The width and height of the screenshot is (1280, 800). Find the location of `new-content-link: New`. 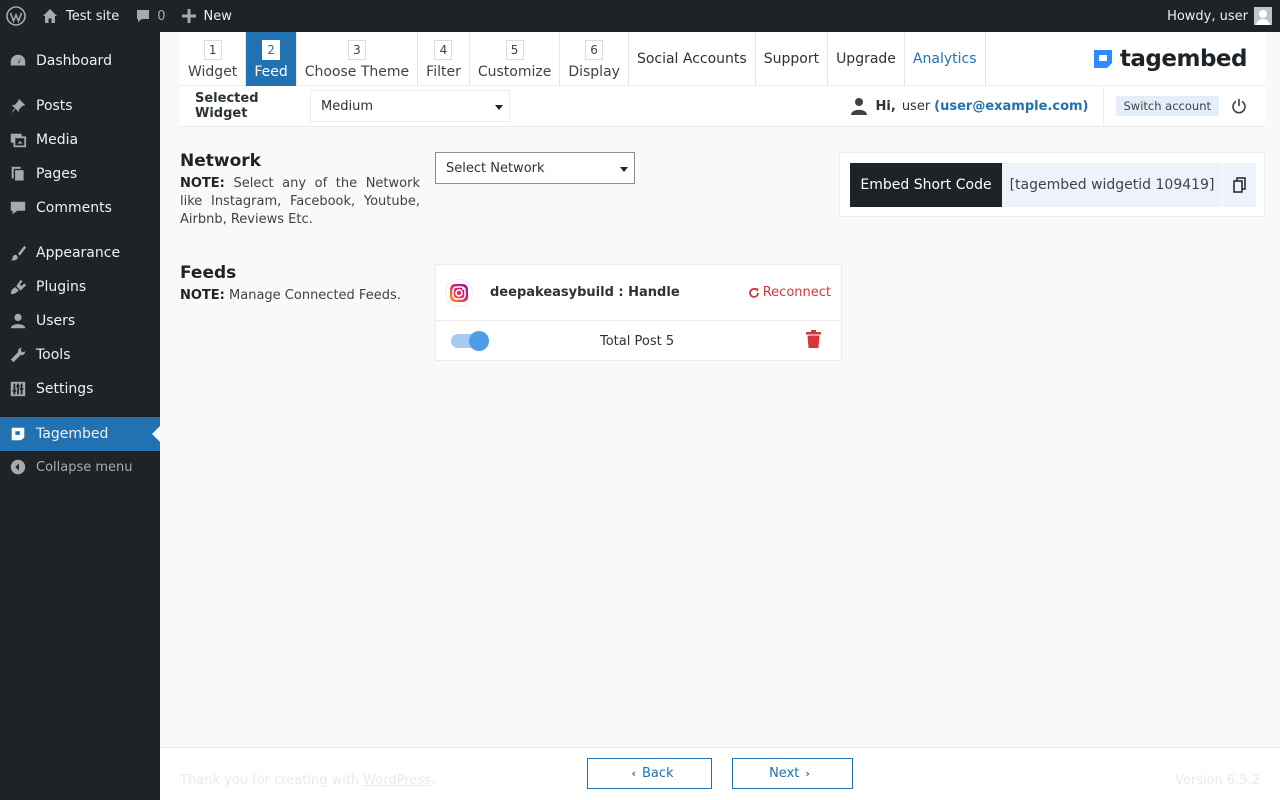

new-content-link: New is located at coordinates (207, 16).